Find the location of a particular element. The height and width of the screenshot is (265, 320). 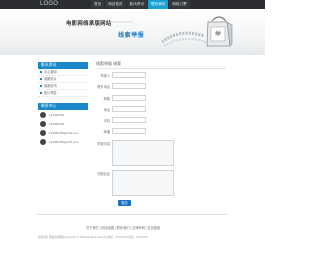

nav-item-4-active: 联系我们 is located at coordinates (158, 4).